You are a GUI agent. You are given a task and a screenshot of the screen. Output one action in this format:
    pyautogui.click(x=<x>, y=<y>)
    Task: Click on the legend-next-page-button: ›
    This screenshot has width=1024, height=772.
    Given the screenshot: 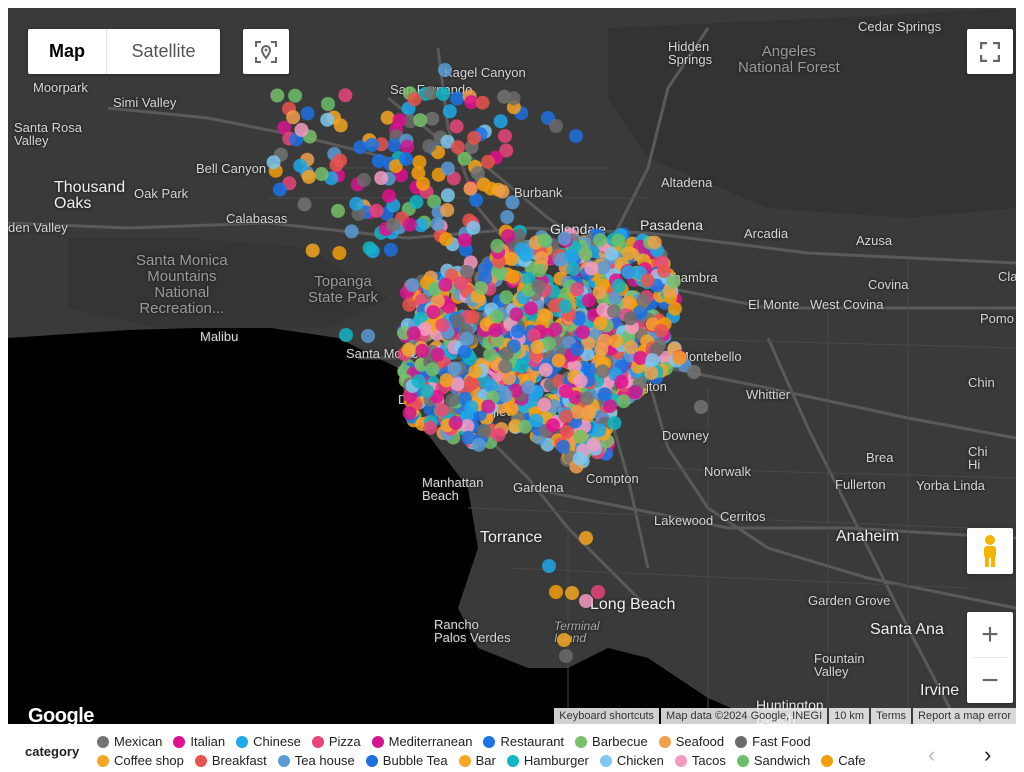 What is the action you would take?
    pyautogui.click(x=987, y=755)
    